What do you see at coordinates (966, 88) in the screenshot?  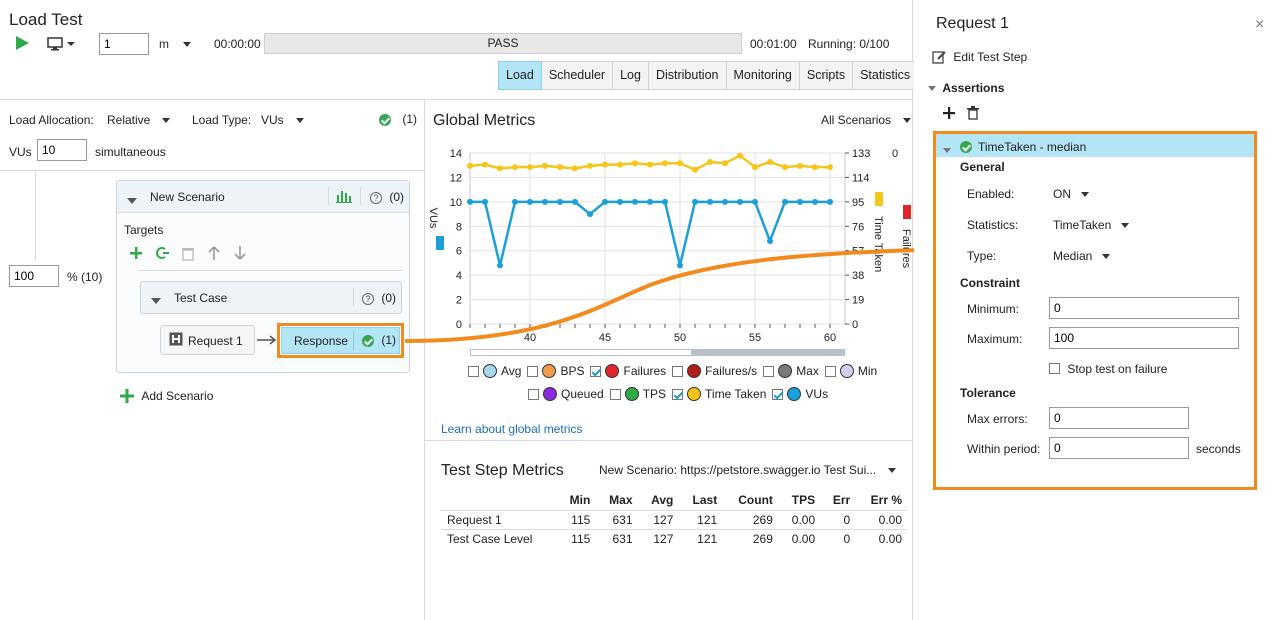 I see `assertions-header: Assertions` at bounding box center [966, 88].